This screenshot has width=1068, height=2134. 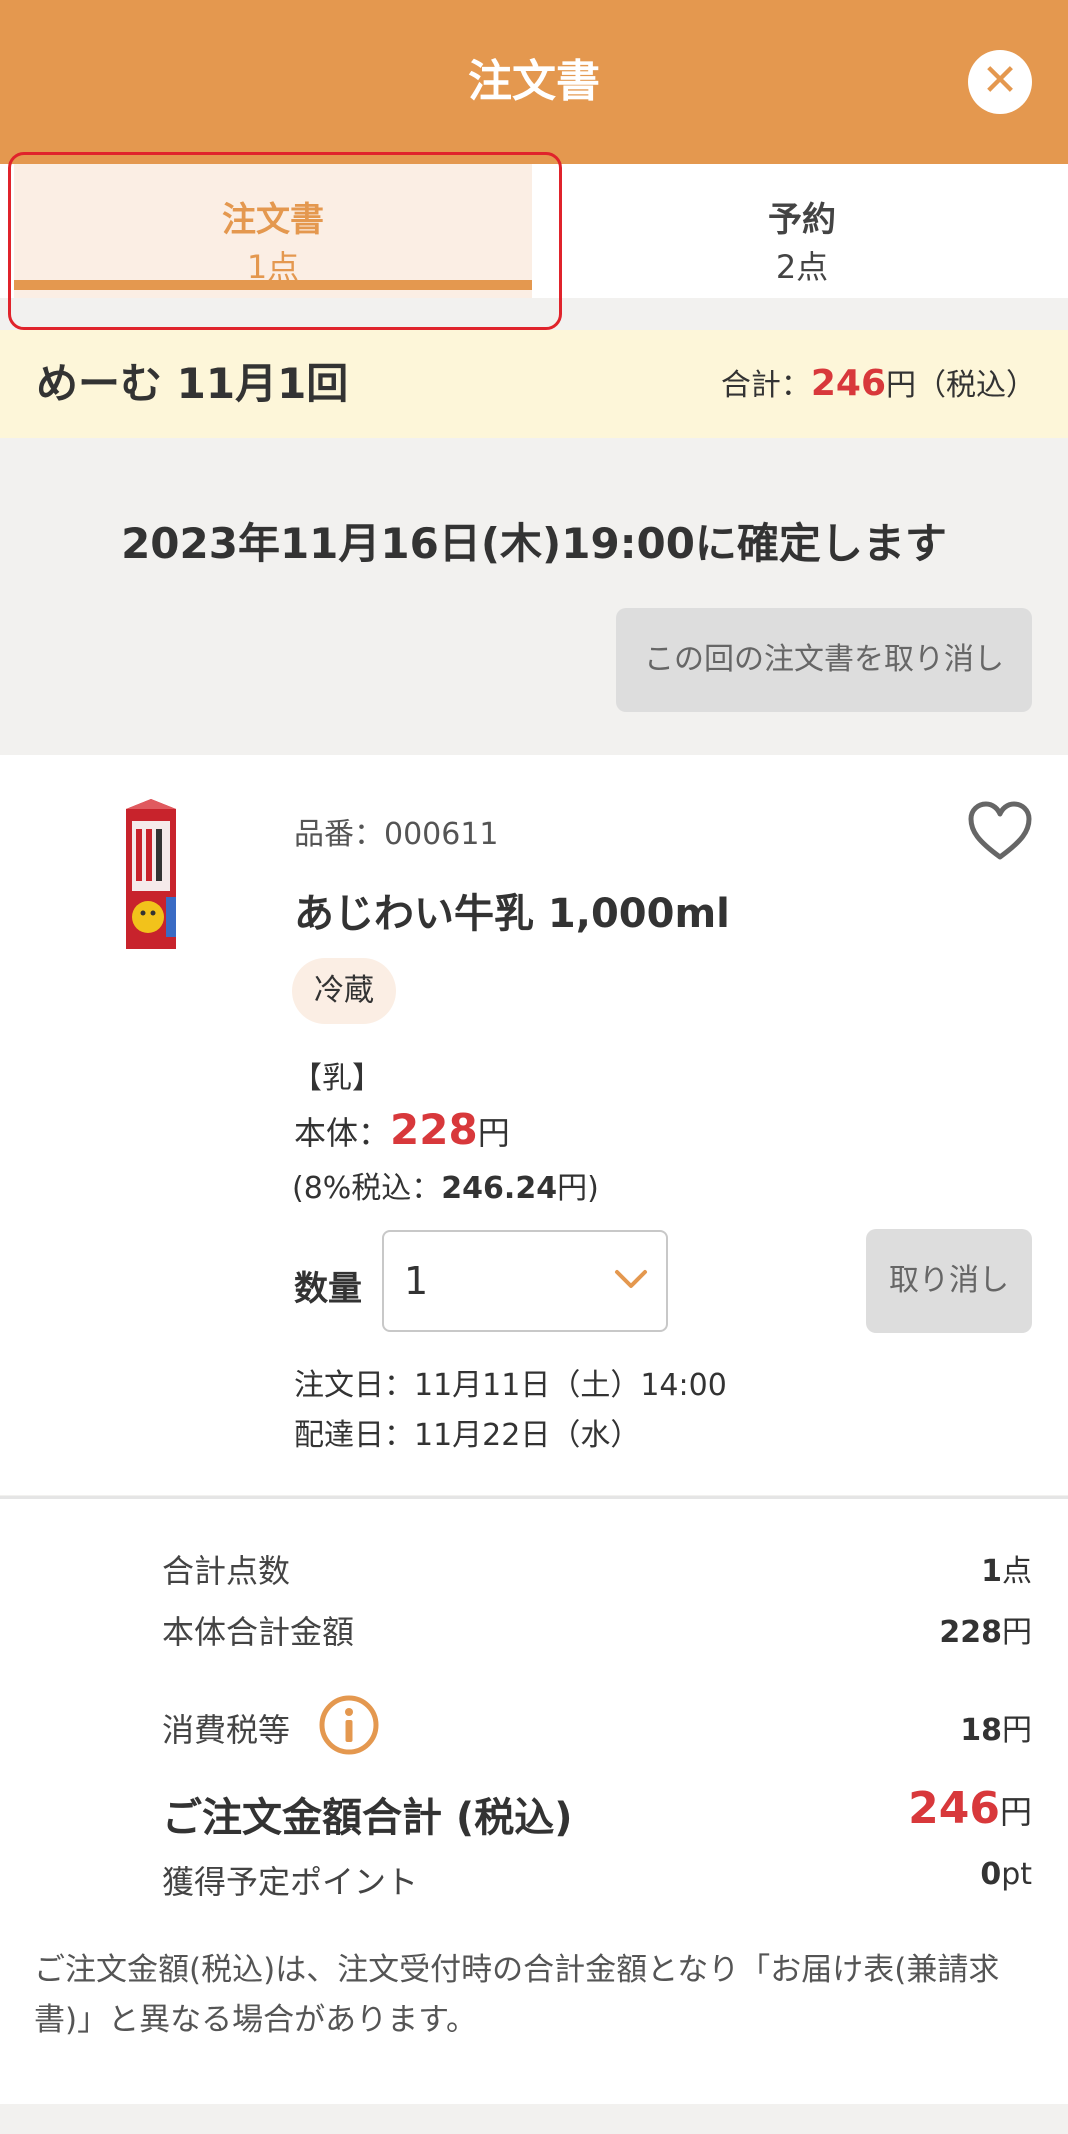 What do you see at coordinates (499, 1188) in the screenshot?
I see `tax-value: 246.24` at bounding box center [499, 1188].